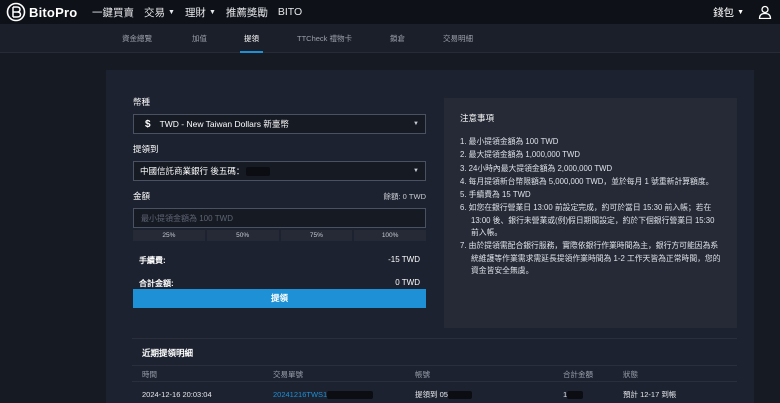 The height and width of the screenshot is (403, 780). I want to click on nav-item-label: 一鍵買賣, so click(113, 12).